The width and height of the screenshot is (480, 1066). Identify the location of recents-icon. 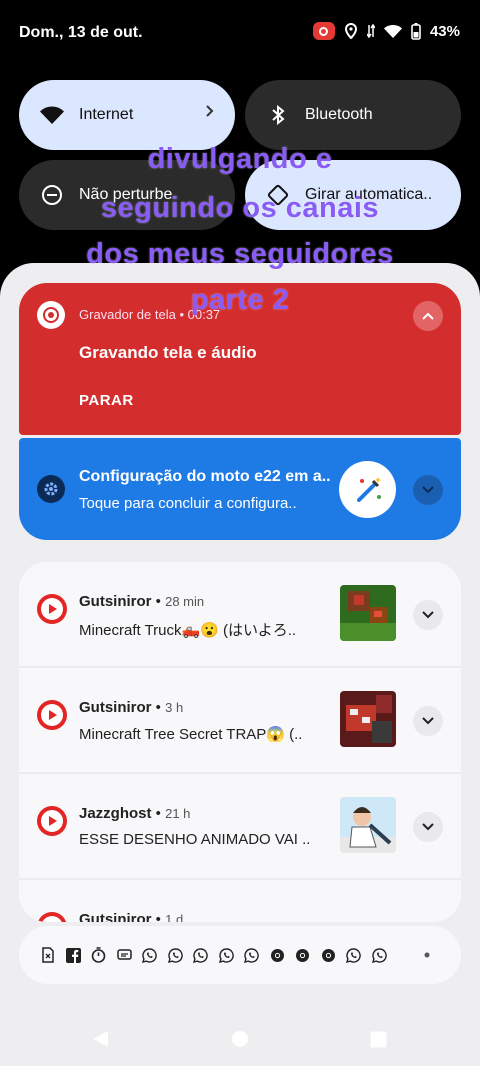
(378, 1039).